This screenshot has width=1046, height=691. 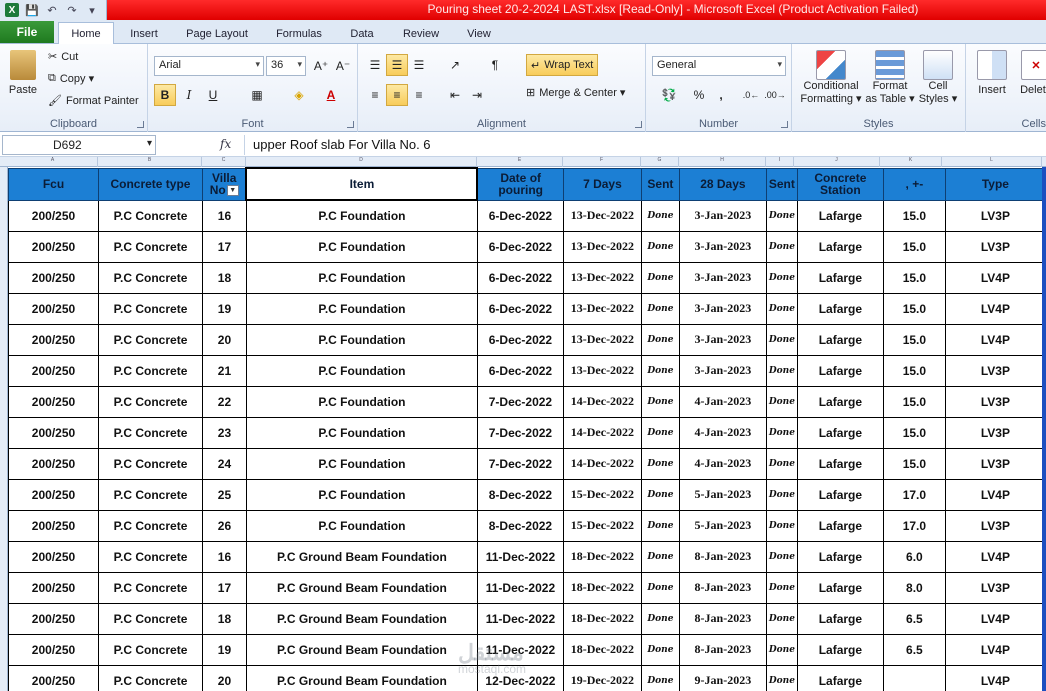 What do you see at coordinates (722, 677) in the screenshot?
I see `cell-28-days: 9-Jan-2023` at bounding box center [722, 677].